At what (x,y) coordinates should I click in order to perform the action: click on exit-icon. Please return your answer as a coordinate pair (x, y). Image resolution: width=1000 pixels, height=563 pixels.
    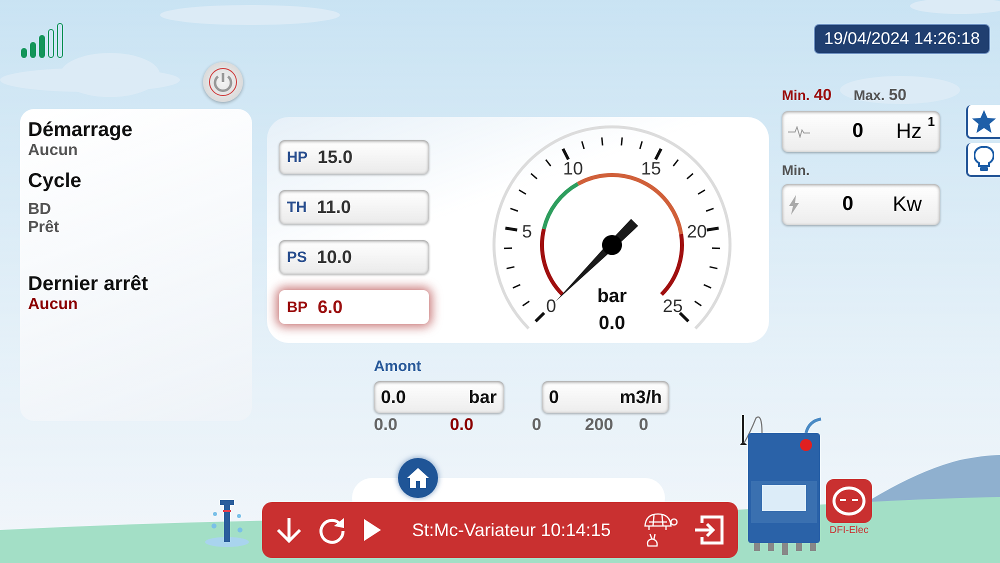
    Looking at the image, I should click on (709, 530).